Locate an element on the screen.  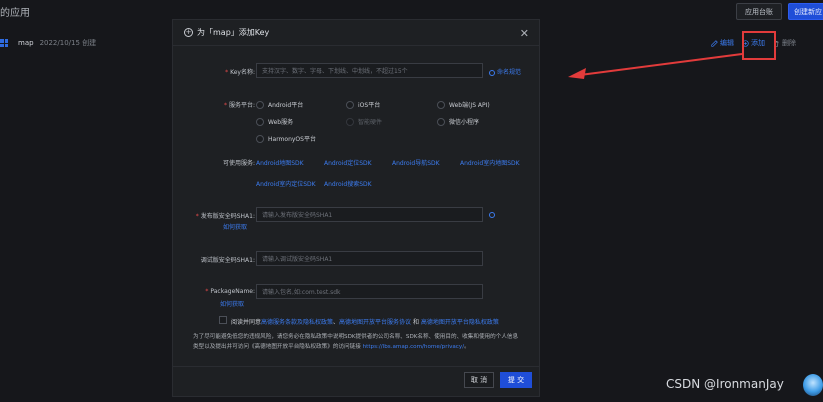
page-title: 的应用 is located at coordinates (15, 13).